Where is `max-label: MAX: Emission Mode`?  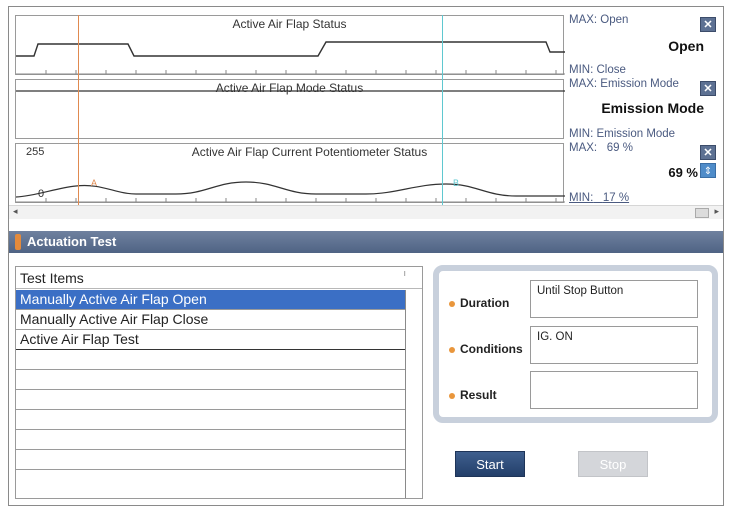 max-label: MAX: Emission Mode is located at coordinates (624, 84).